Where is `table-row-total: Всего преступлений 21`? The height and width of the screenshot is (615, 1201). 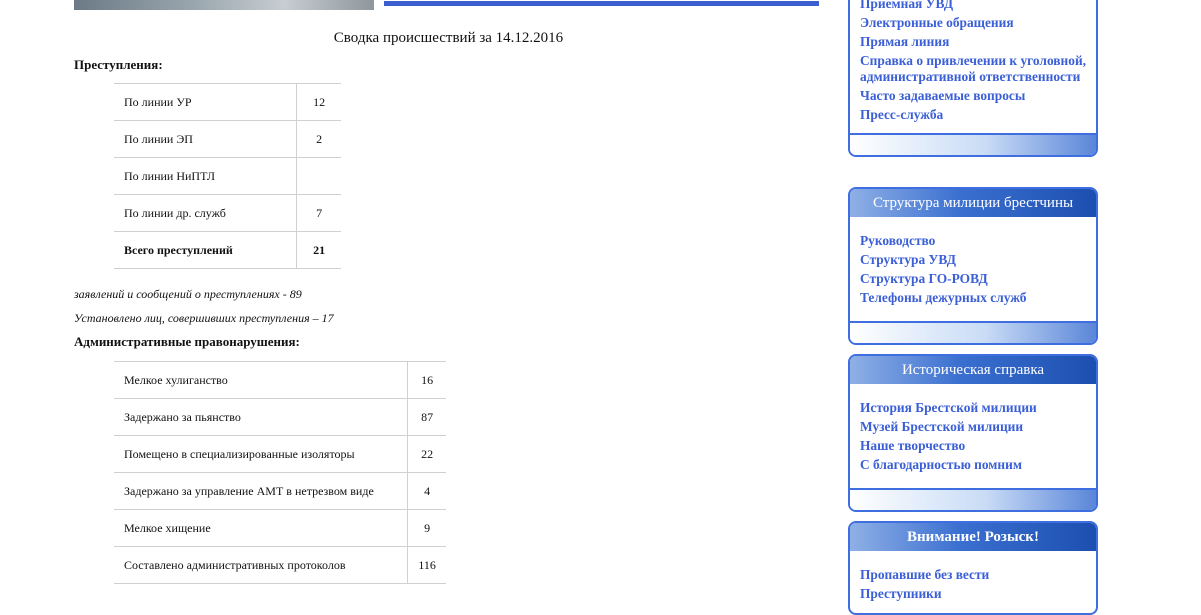
table-row-total: Всего преступлений 21 is located at coordinates (227, 250).